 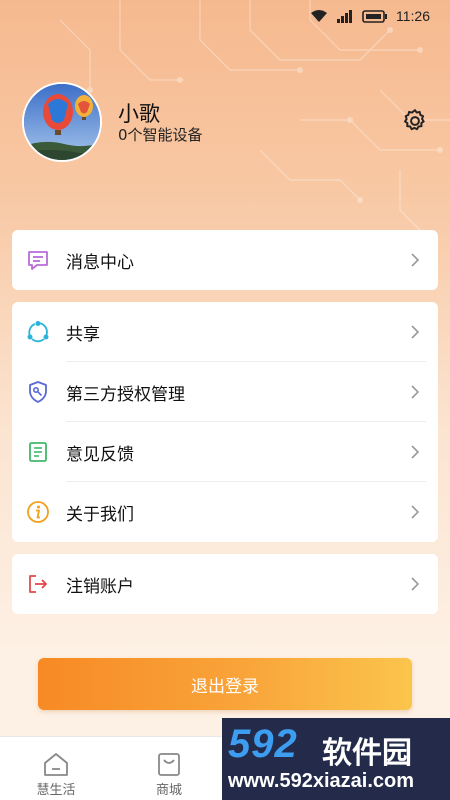 I want to click on avatar, so click(x=62, y=122).